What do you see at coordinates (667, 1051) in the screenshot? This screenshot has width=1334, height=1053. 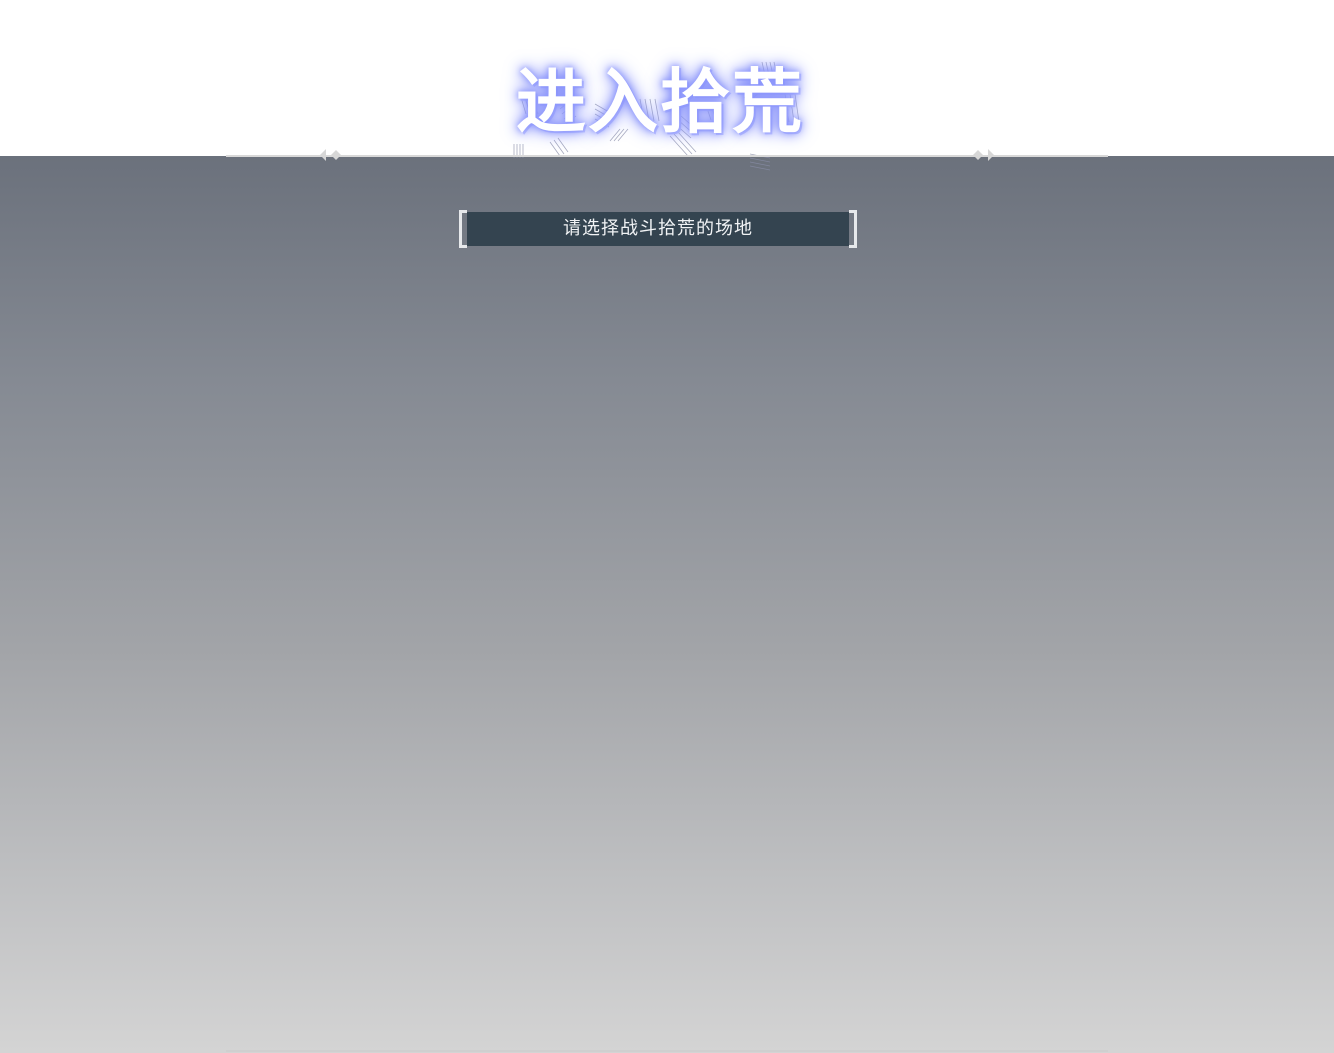 I see `footer-divider` at bounding box center [667, 1051].